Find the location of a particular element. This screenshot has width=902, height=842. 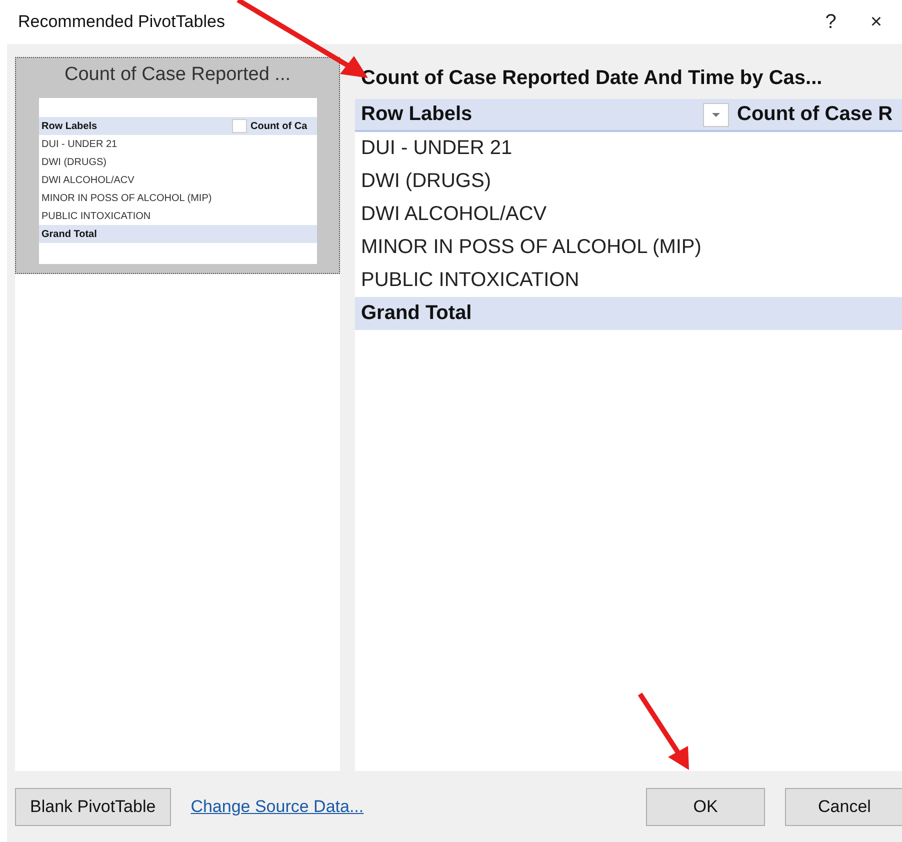

caret-icon is located at coordinates (716, 115).